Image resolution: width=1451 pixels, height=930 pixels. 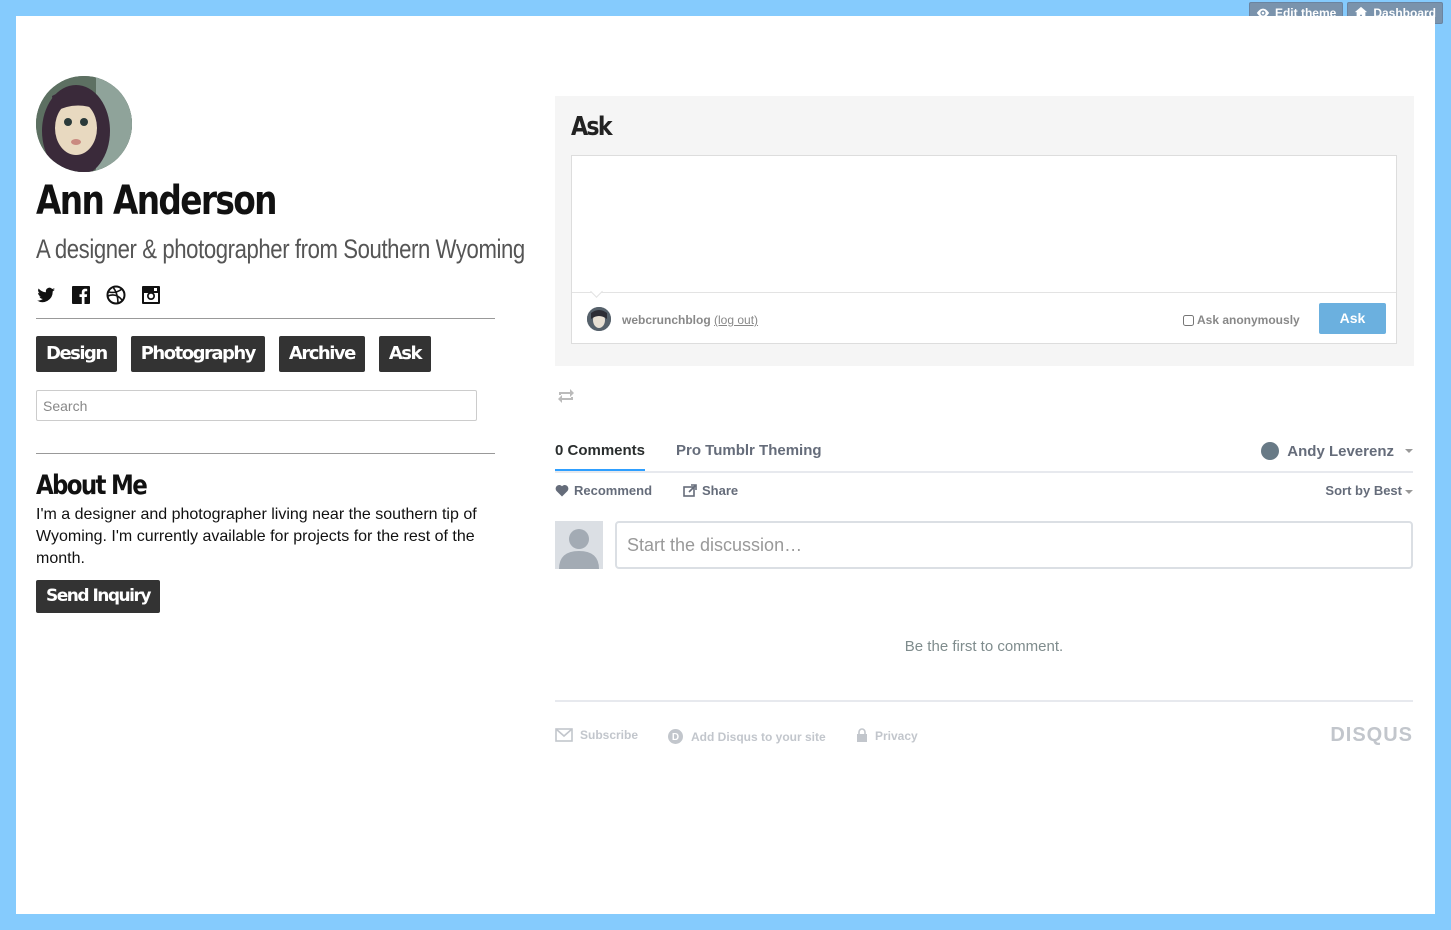 I want to click on mail-icon, so click(x=564, y=735).